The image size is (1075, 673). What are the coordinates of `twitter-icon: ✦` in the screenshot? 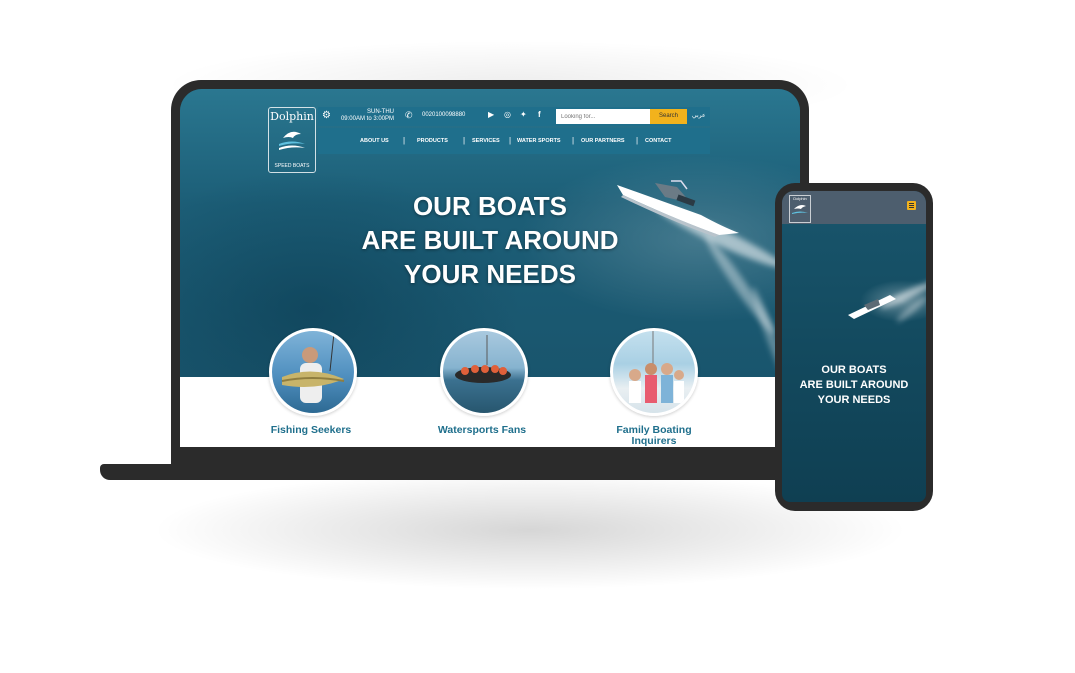 It's located at (523, 114).